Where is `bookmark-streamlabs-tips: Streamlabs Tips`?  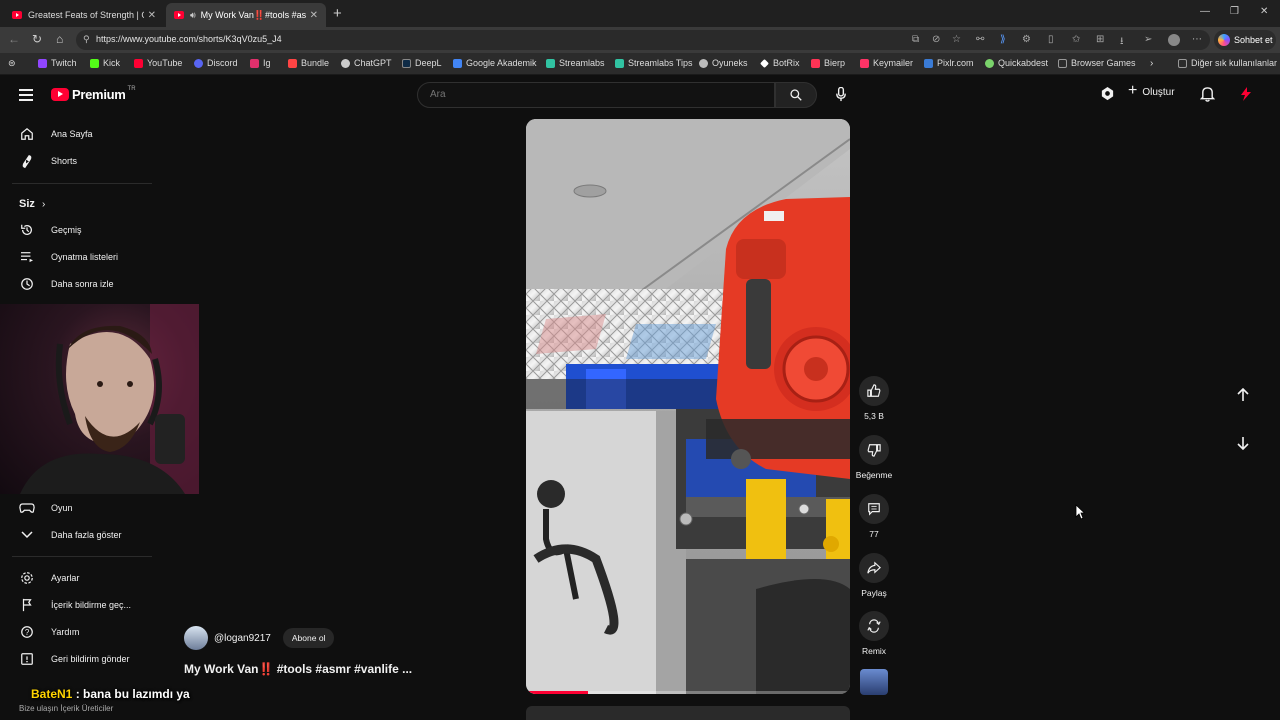 bookmark-streamlabs-tips: Streamlabs Tips is located at coordinates (654, 63).